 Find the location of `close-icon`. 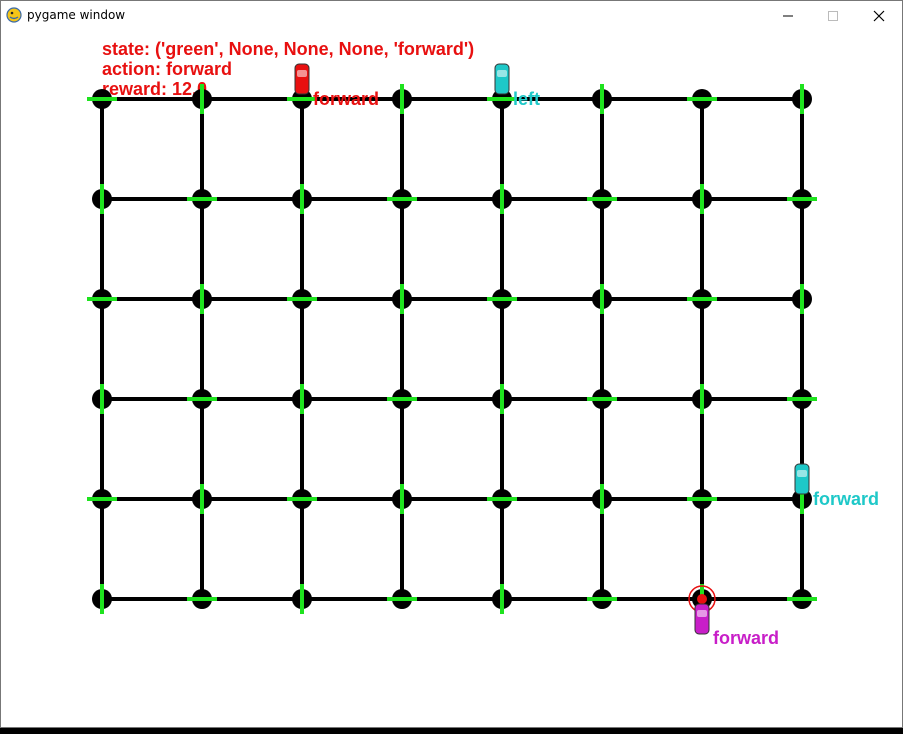

close-icon is located at coordinates (879, 16).